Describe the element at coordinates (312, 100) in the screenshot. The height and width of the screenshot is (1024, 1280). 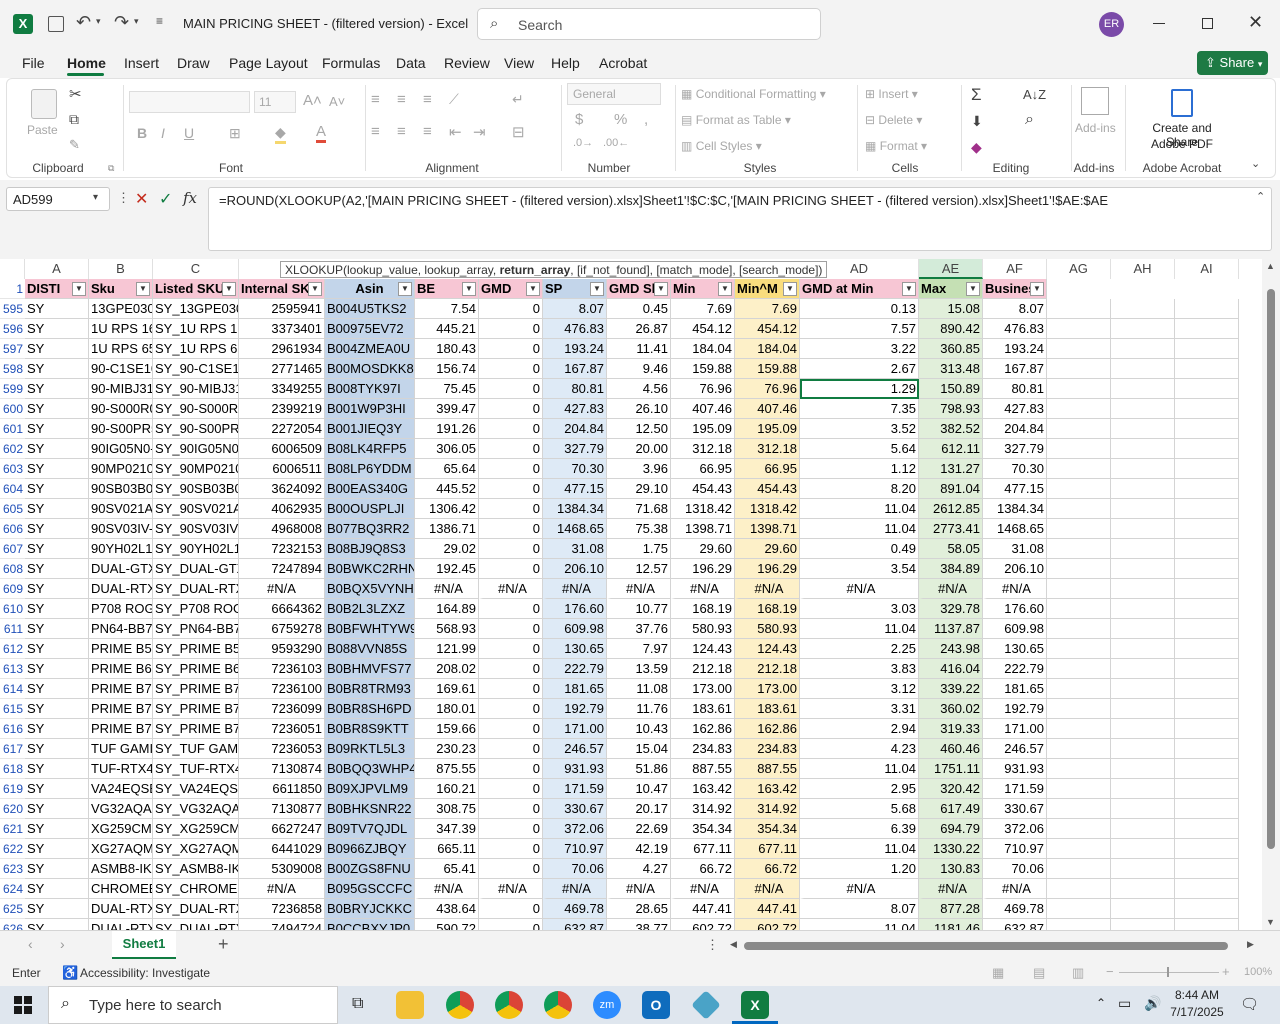
I see `increase-font-icon: A˄` at that location.